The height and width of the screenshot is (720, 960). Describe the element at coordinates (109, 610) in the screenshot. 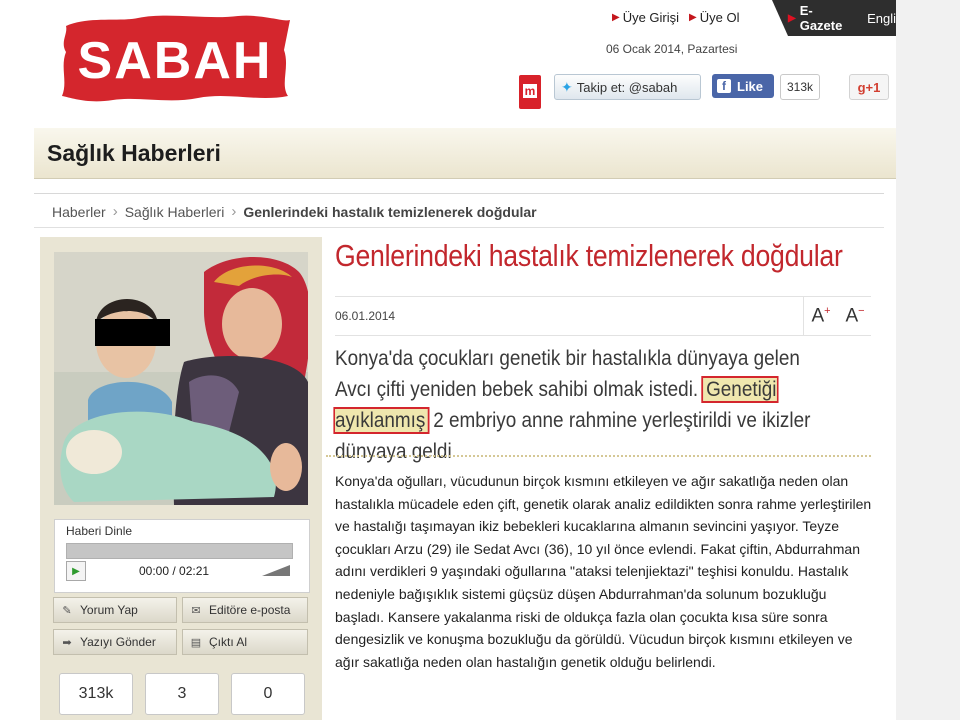

I see `comment-label: Yorum Yap` at that location.